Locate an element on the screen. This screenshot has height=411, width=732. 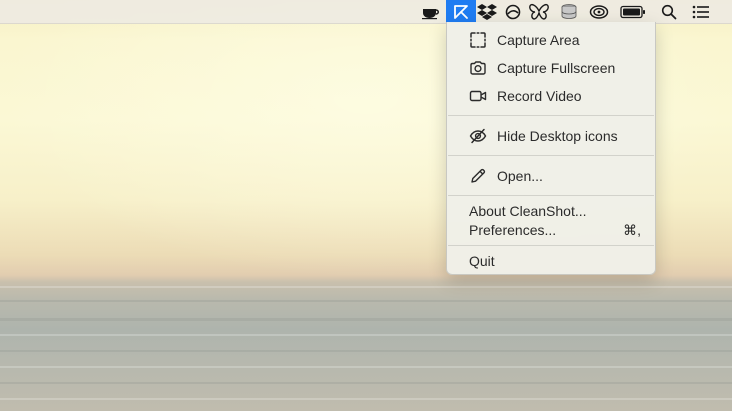
preferences-shortcut: ⌘, is located at coordinates (632, 230).